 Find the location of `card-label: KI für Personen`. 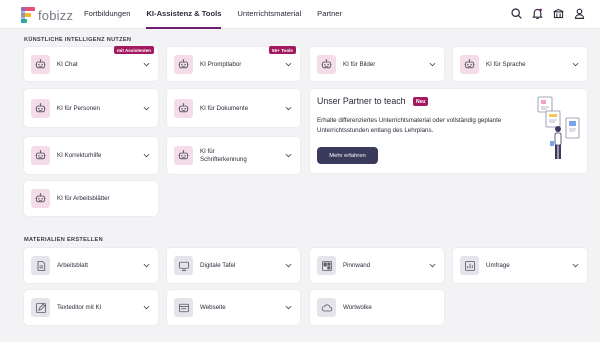

card-label: KI für Personen is located at coordinates (78, 108).